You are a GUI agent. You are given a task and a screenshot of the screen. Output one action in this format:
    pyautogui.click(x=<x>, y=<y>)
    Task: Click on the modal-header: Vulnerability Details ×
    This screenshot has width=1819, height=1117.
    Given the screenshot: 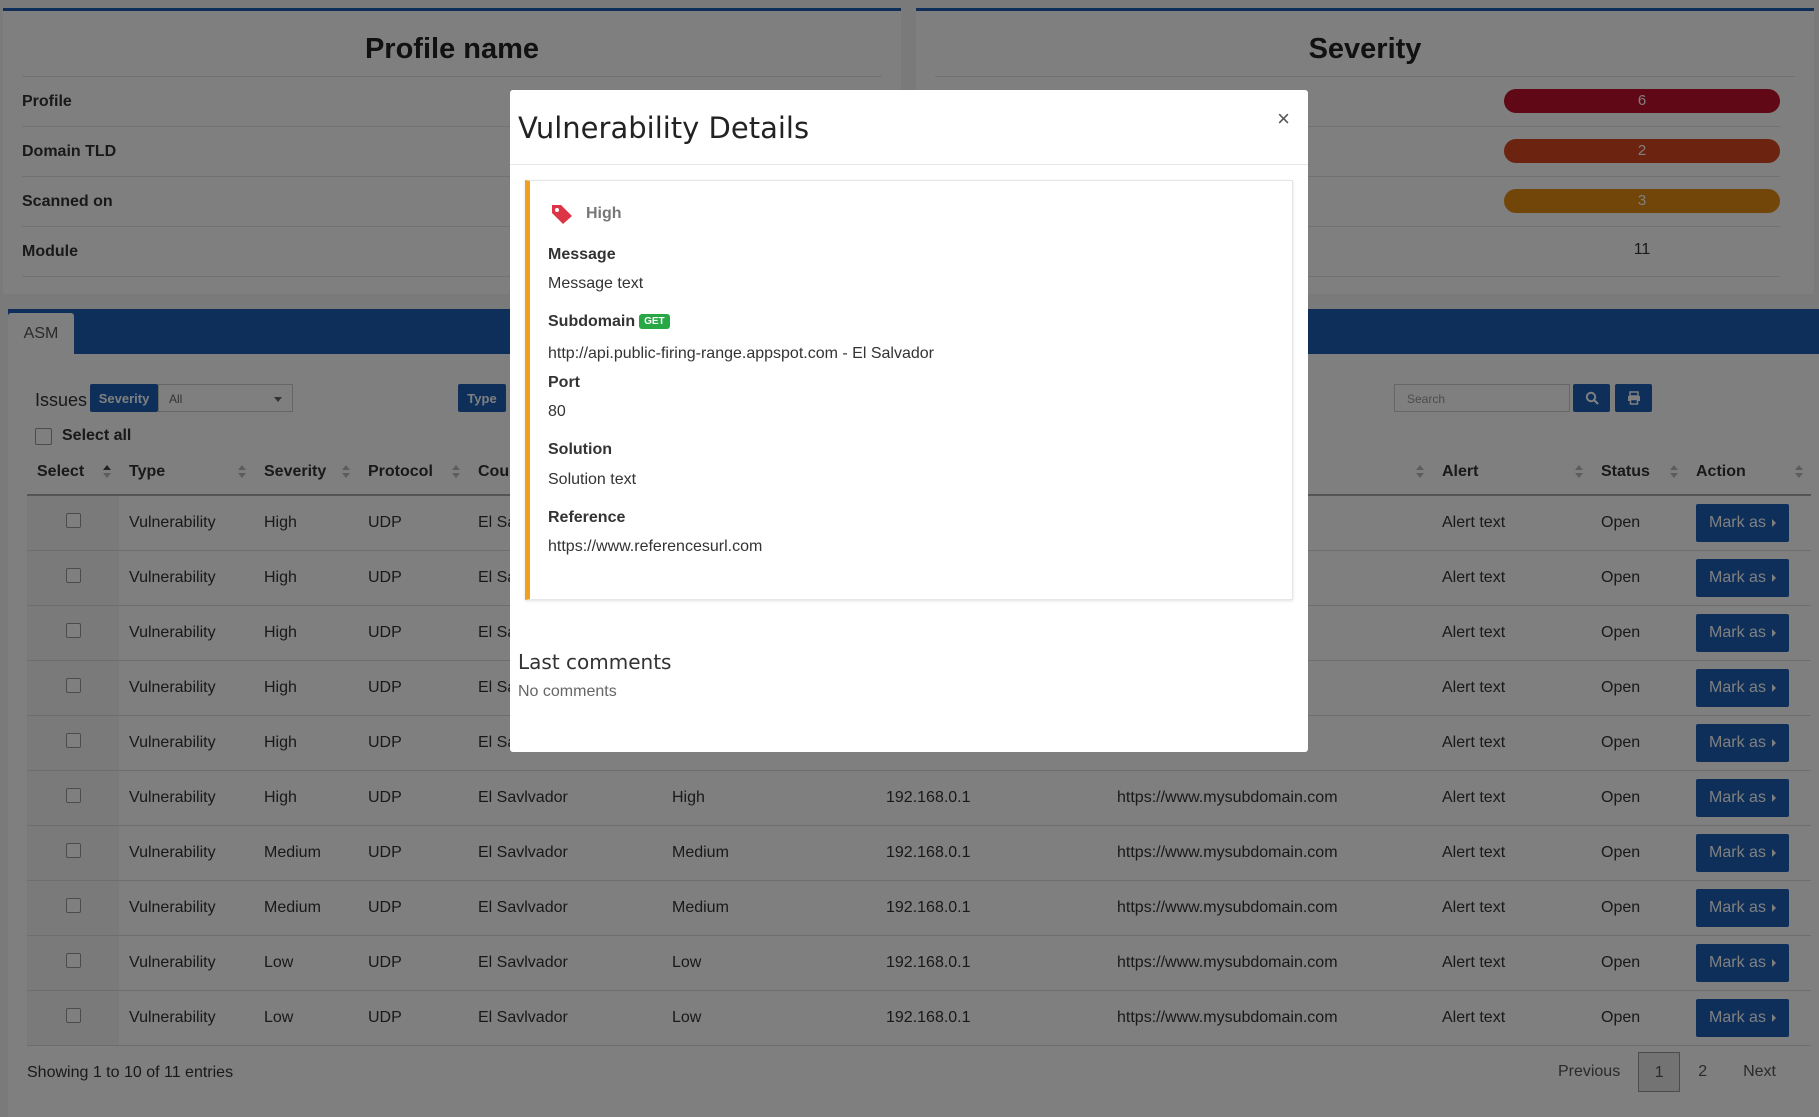 What is the action you would take?
    pyautogui.click(x=909, y=127)
    